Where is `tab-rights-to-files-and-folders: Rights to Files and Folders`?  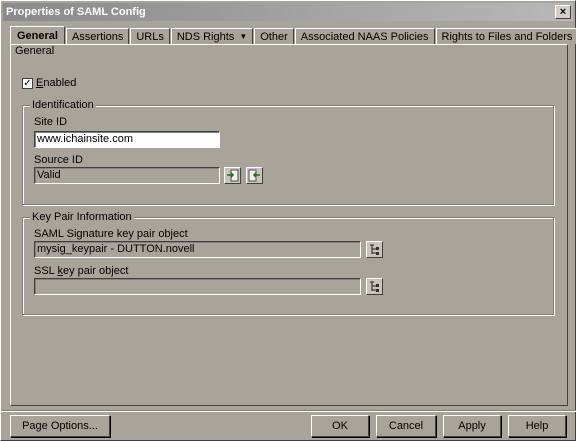 tab-rights-to-files-and-folders: Rights to Files and Folders is located at coordinates (505, 36).